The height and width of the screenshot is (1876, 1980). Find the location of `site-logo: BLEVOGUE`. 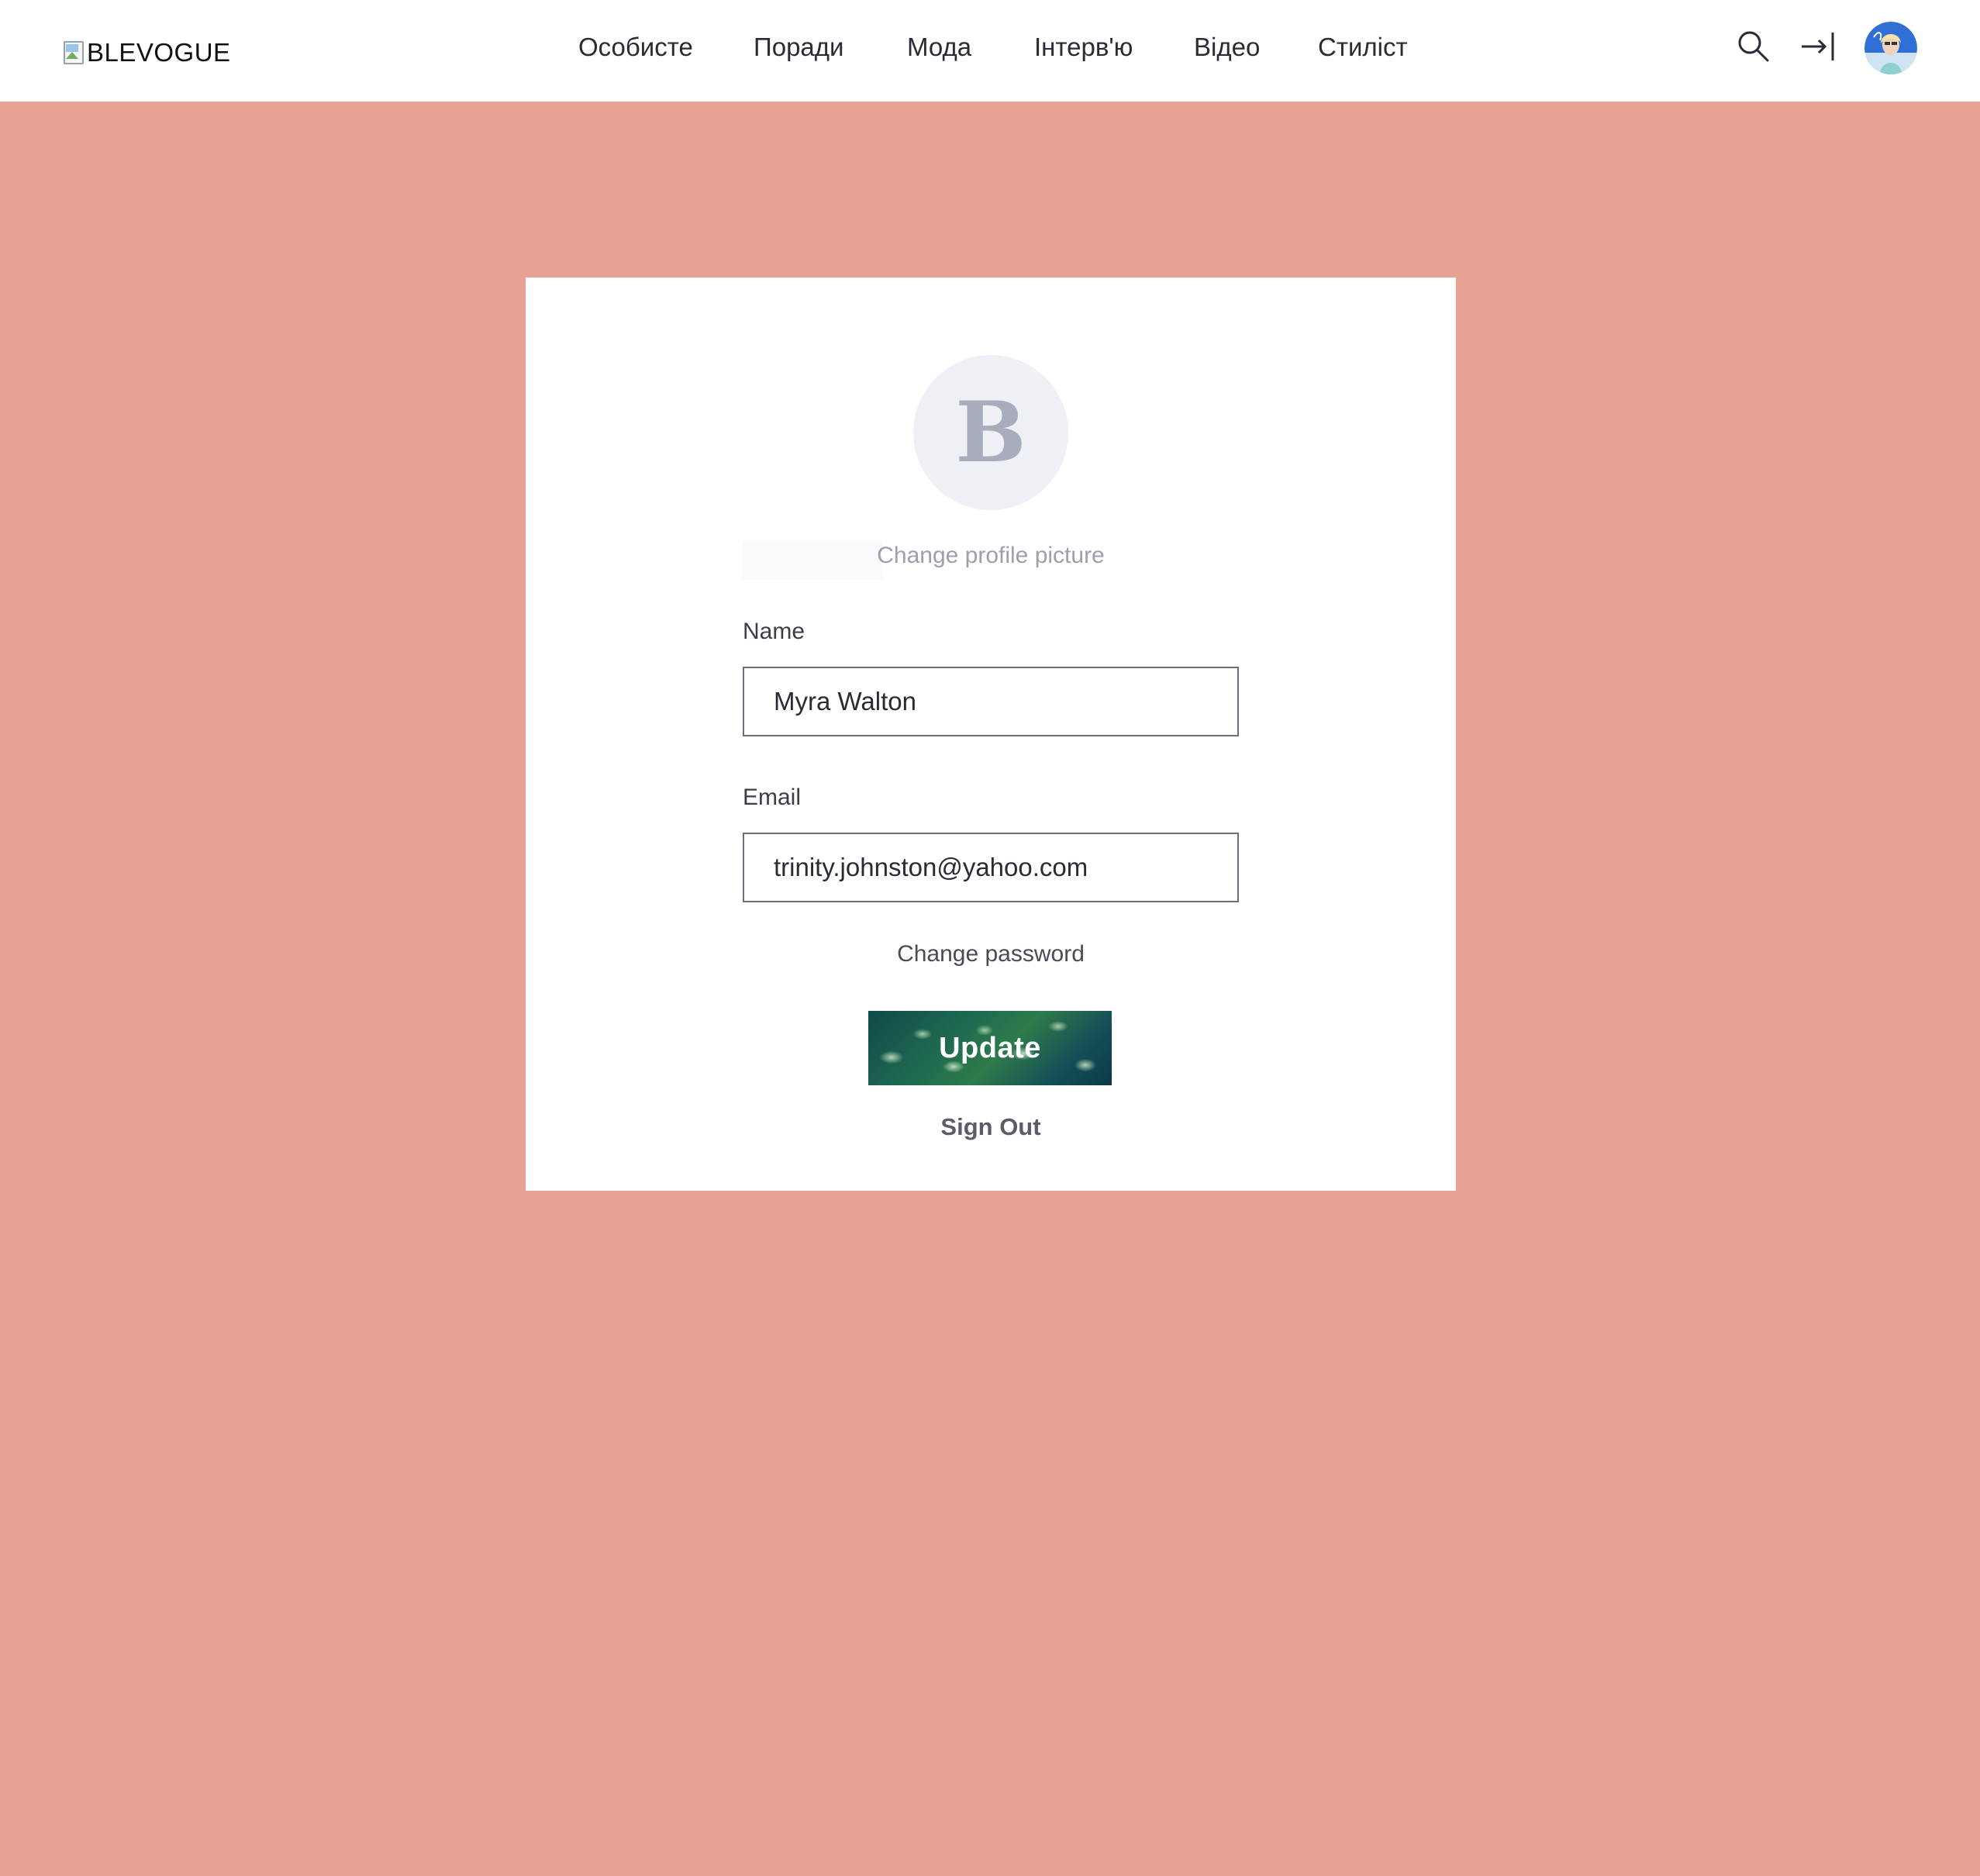

site-logo: BLEVOGUE is located at coordinates (146, 52).